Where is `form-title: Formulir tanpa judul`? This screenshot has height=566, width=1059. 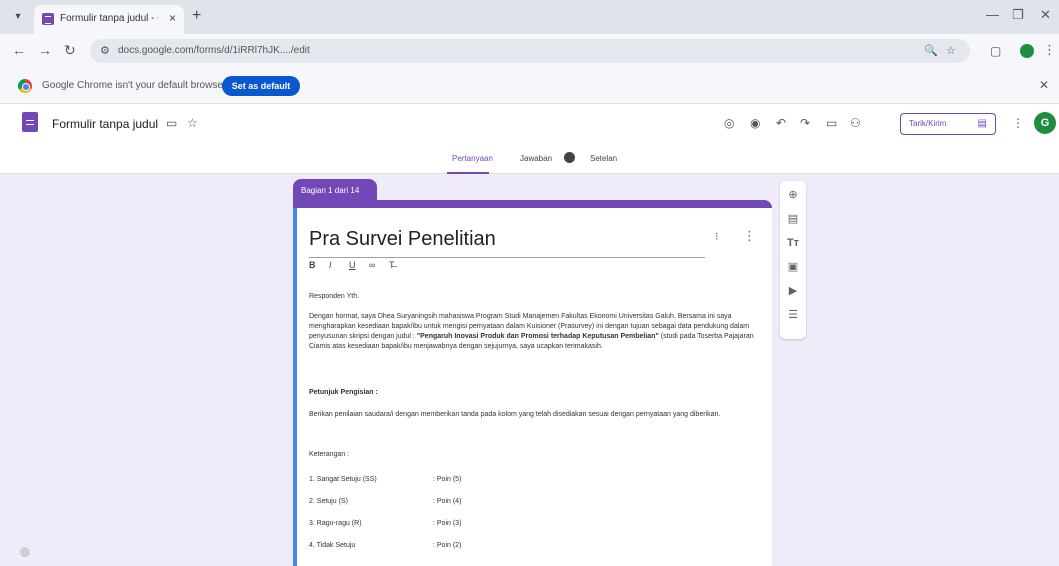
form-title: Formulir tanpa judul is located at coordinates (105, 124).